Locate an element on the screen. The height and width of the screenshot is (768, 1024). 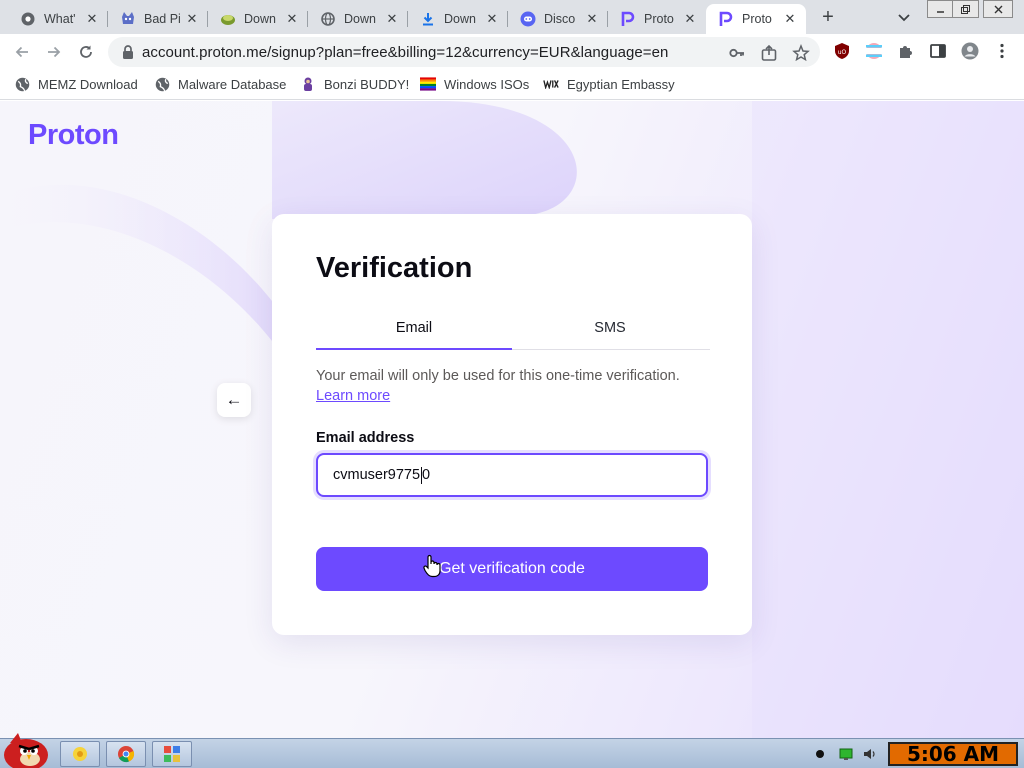
back-icon is located at coordinates (22, 52).